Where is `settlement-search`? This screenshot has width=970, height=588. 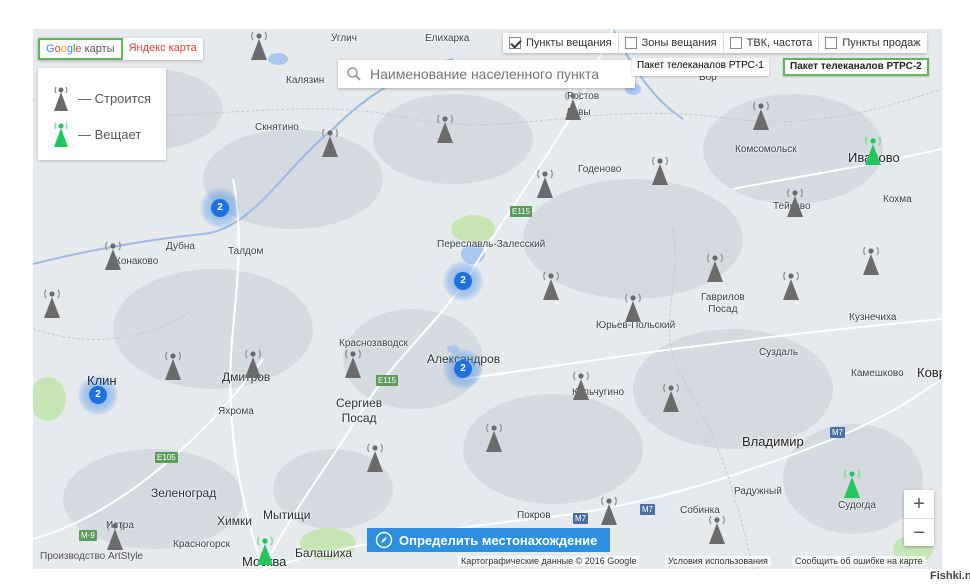
settlement-search is located at coordinates (486, 74).